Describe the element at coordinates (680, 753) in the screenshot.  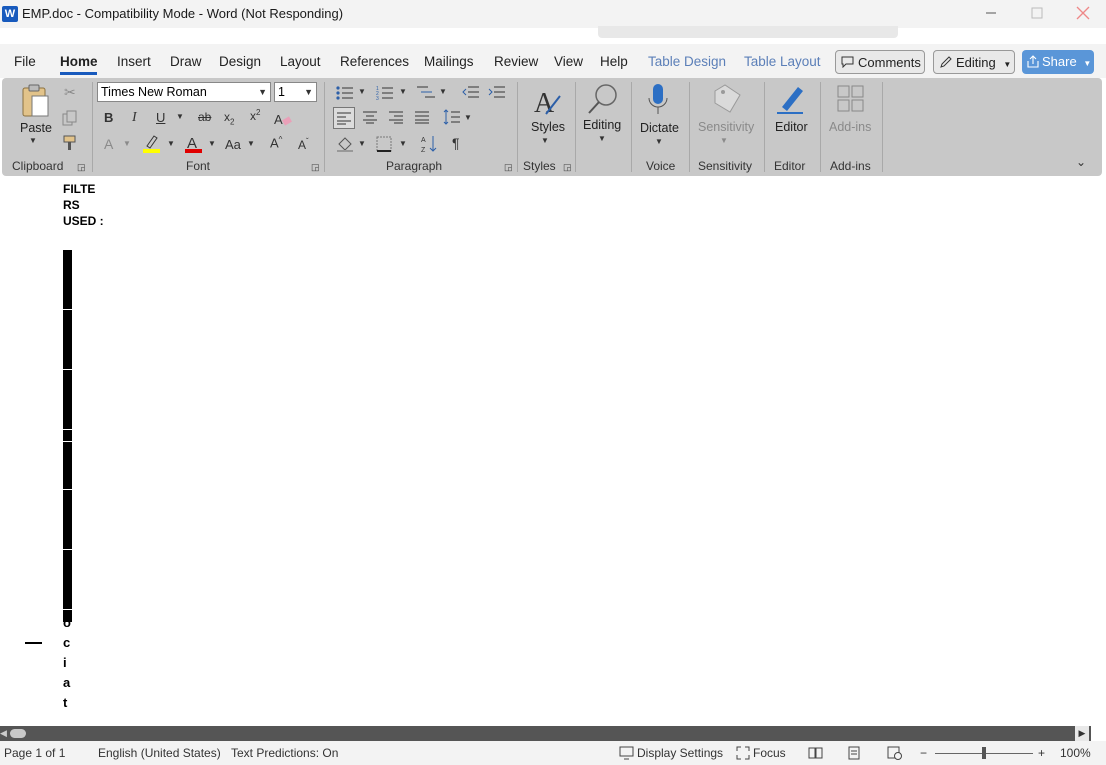
I see `display-settings-button: Display Settings` at that location.